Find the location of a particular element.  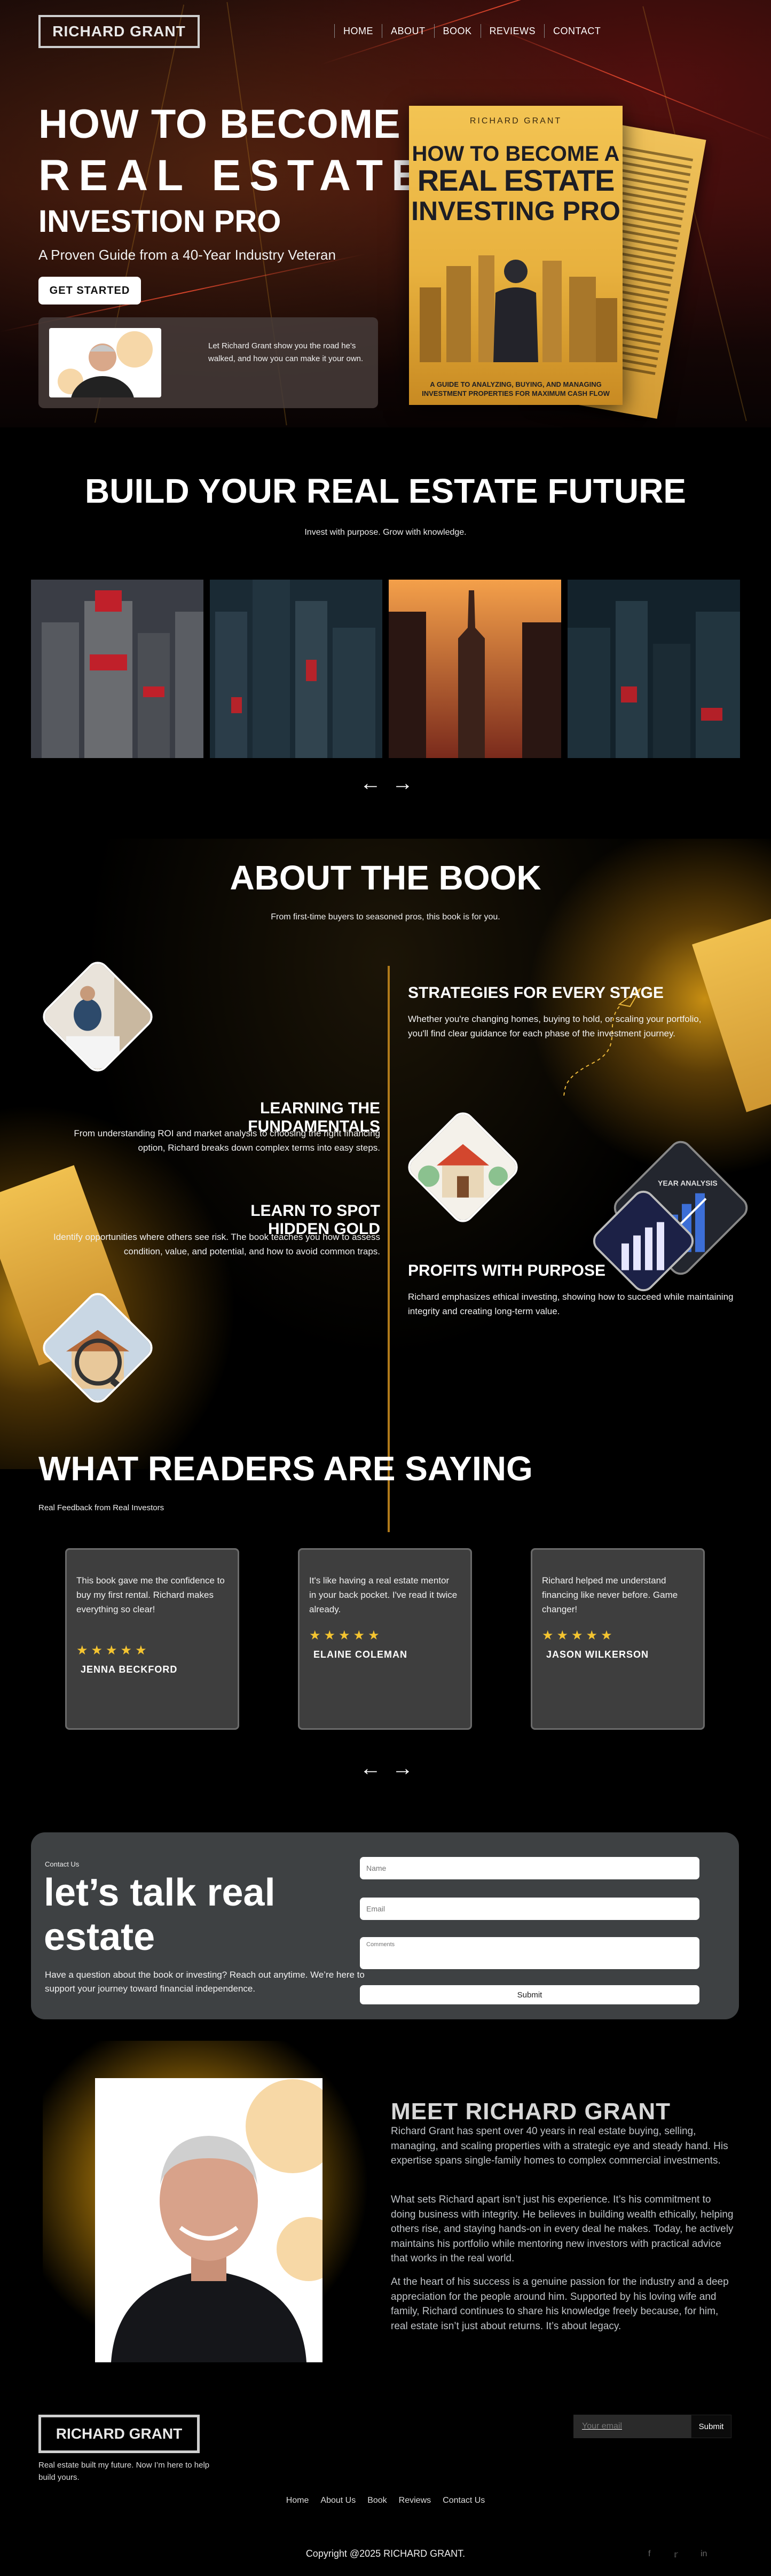

book-title-line3: INVESTING PRO is located at coordinates (515, 211).